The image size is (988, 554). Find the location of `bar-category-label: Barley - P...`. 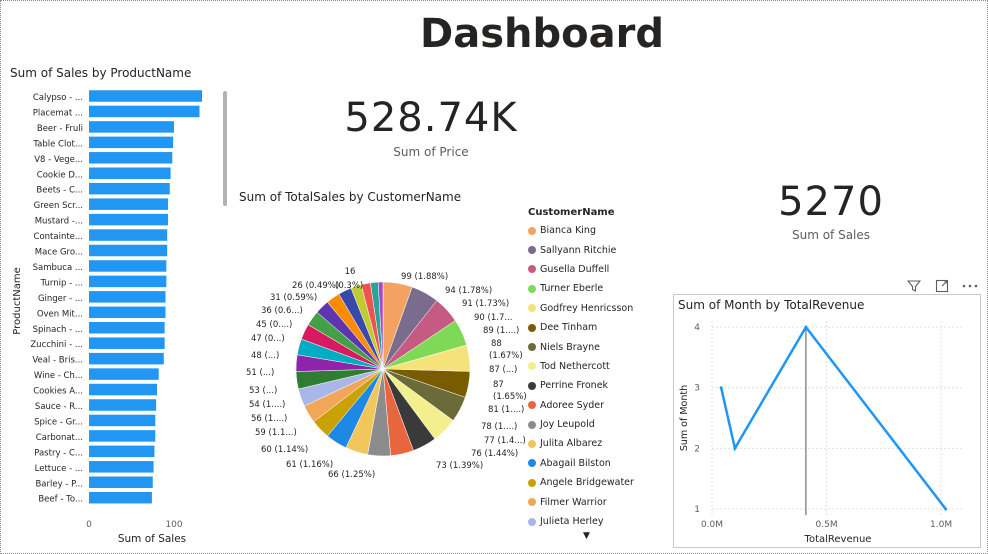

bar-category-label: Barley - P... is located at coordinates (59, 484).